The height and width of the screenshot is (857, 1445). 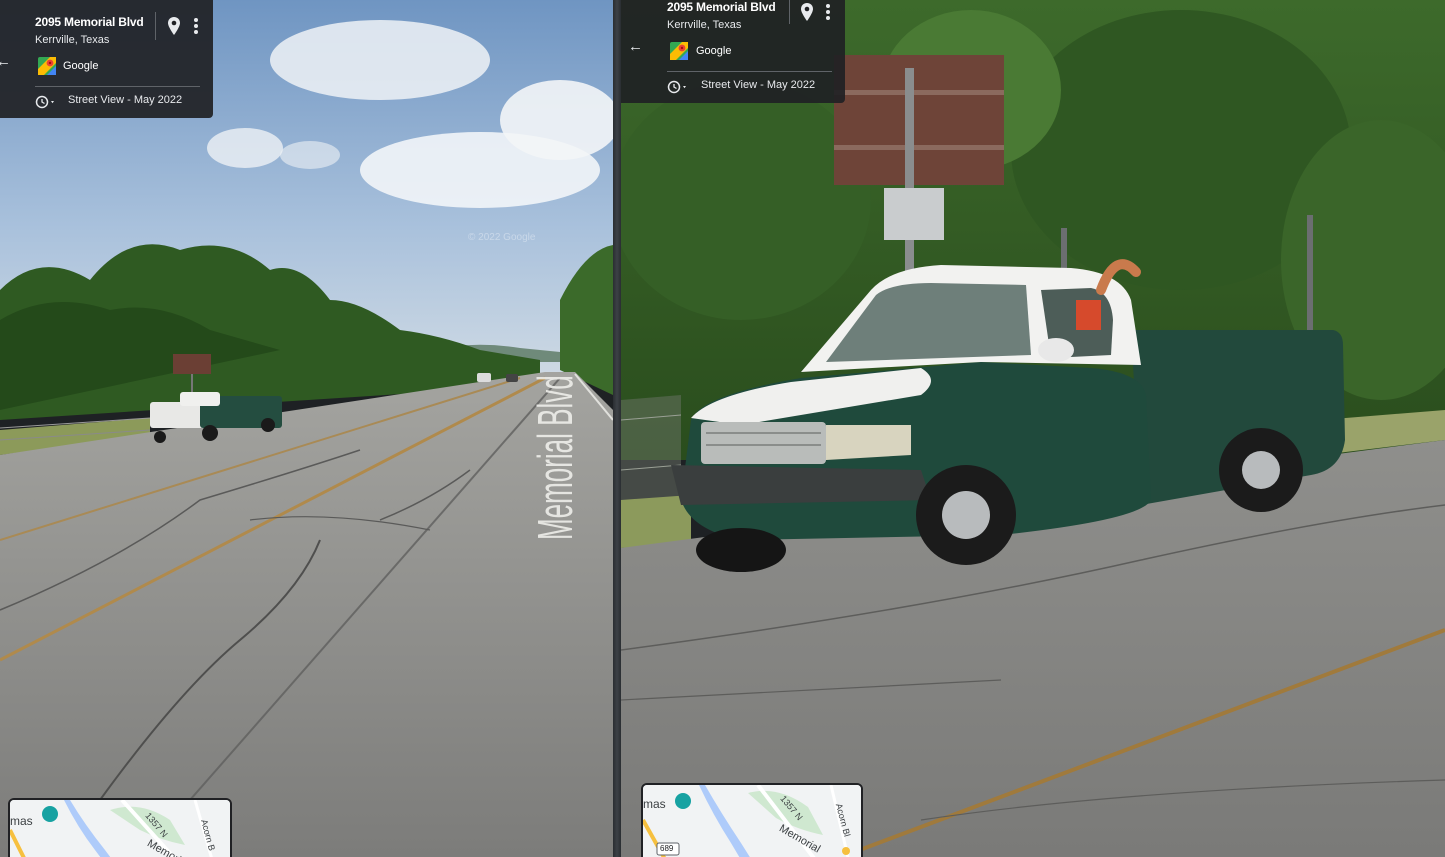 I want to click on highway-shield-label: 689, so click(x=667, y=848).